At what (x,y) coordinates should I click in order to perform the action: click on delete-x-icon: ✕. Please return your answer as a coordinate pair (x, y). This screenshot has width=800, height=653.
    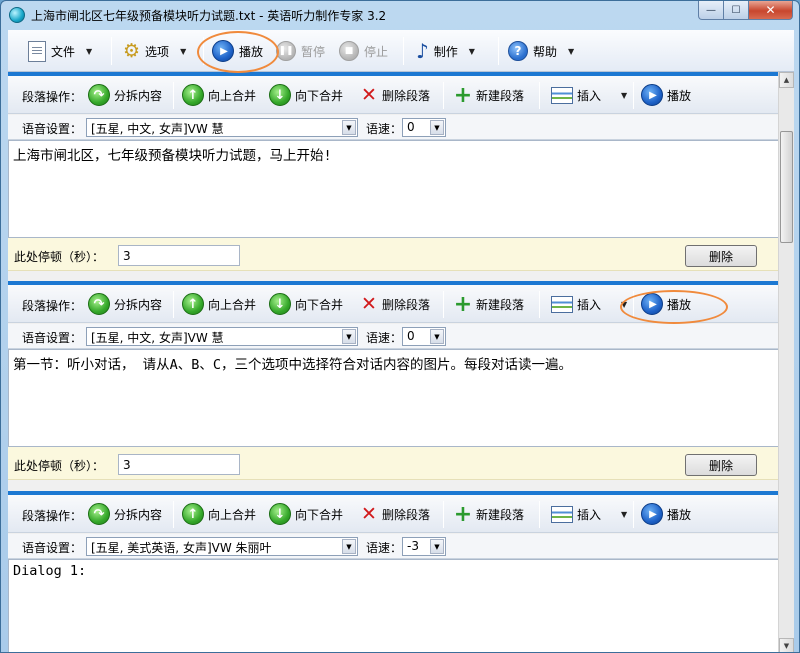
    Looking at the image, I should click on (369, 304).